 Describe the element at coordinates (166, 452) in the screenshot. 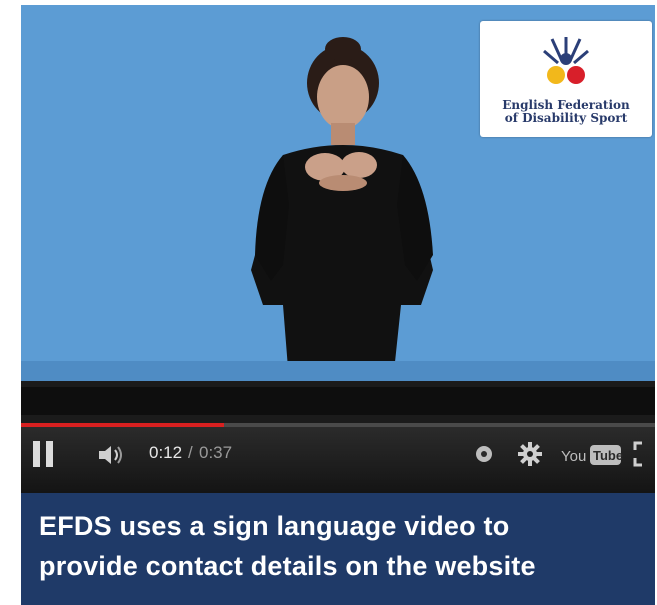

I see `time-current: 0:12` at that location.